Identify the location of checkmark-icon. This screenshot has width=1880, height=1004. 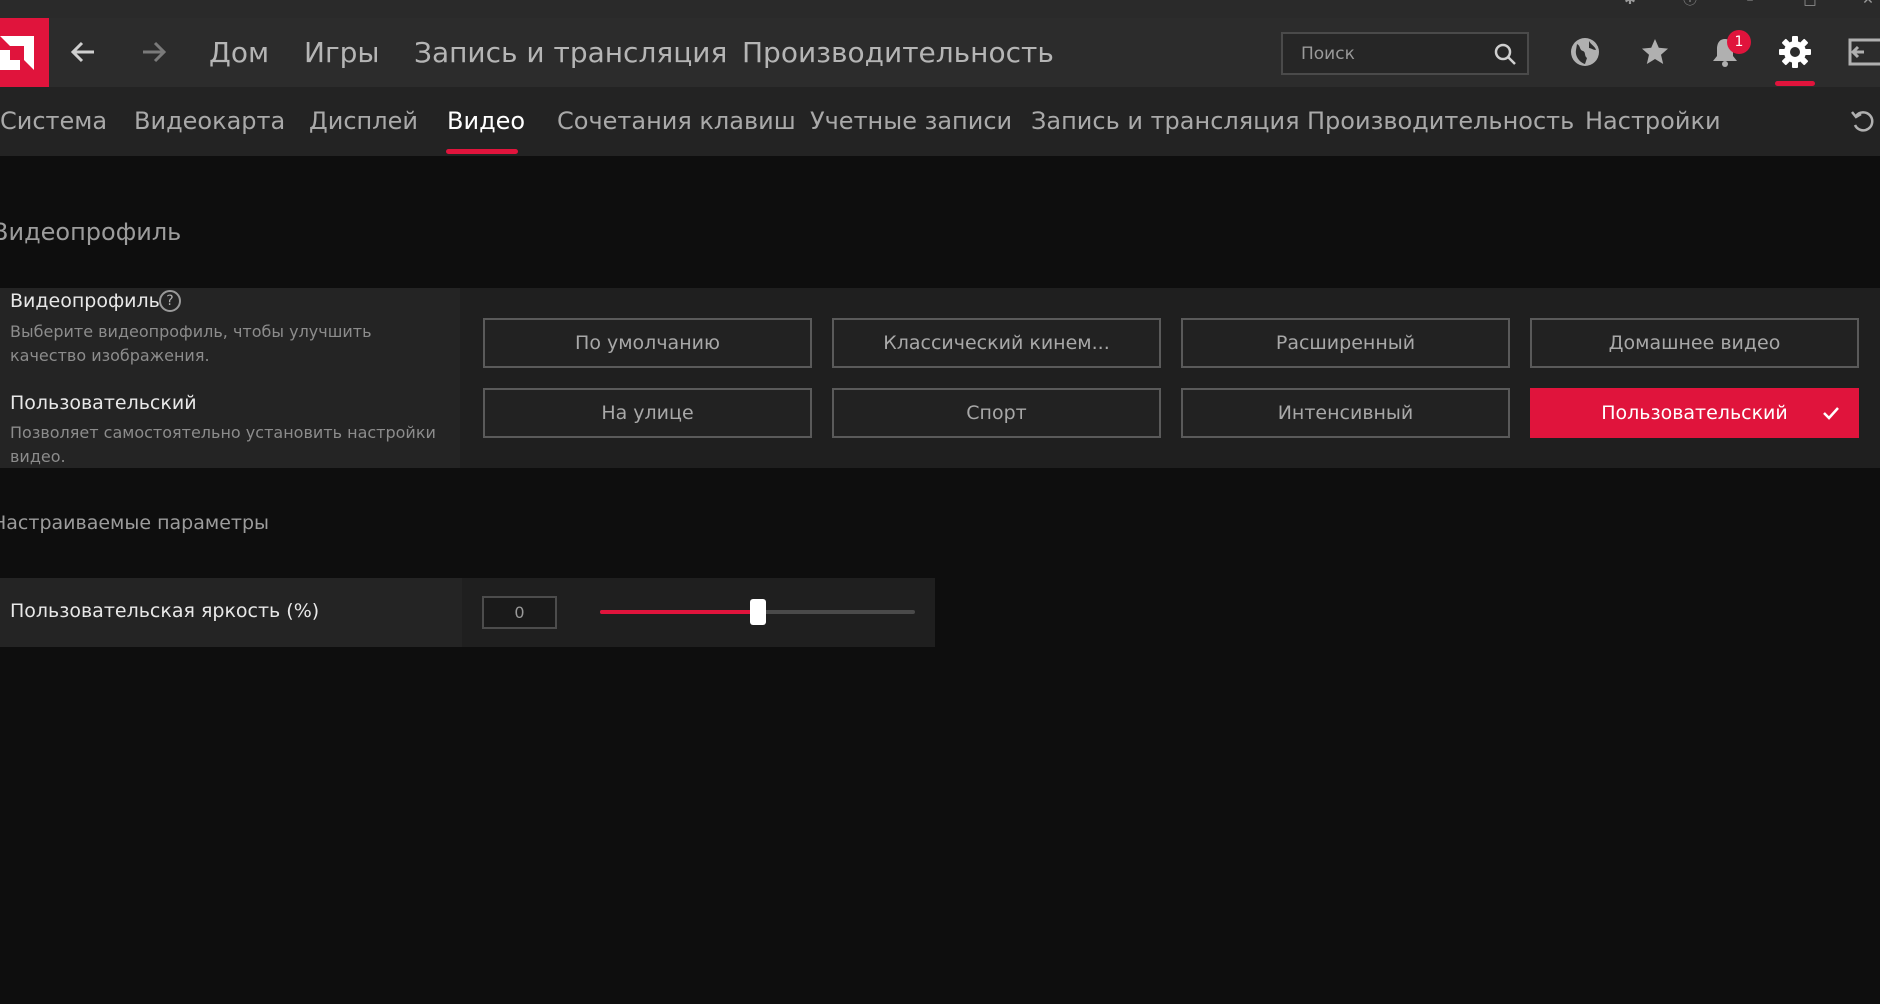
(1831, 413).